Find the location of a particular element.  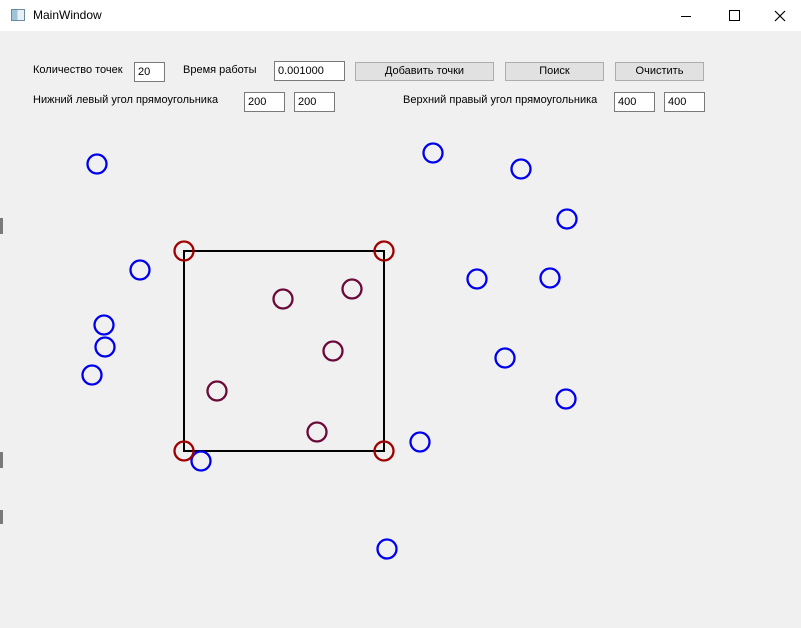

maximize-icon is located at coordinates (734, 15).